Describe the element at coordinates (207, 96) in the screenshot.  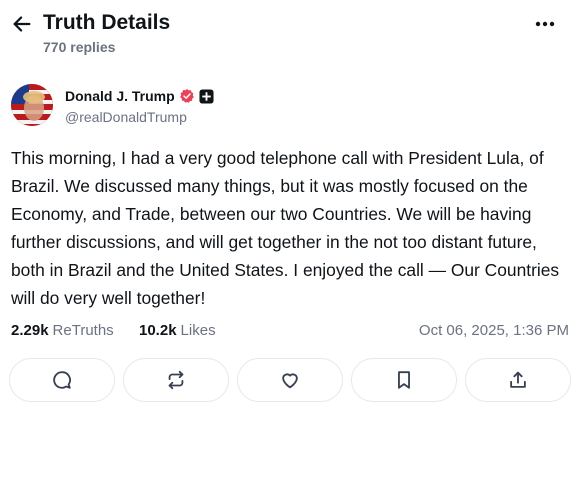
I see `plus-badge-icon` at that location.